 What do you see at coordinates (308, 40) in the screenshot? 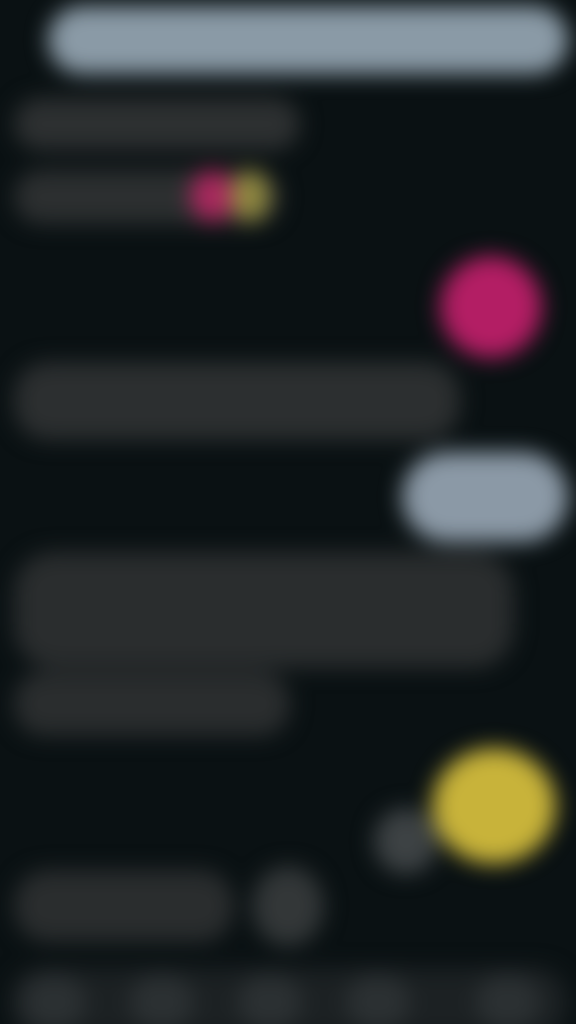
I see `search-bar` at bounding box center [308, 40].